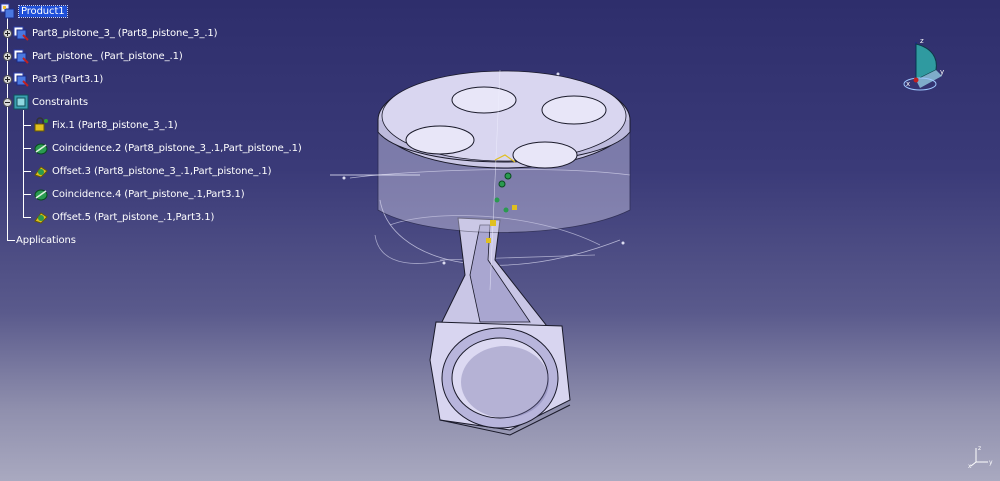 This screenshot has width=1000, height=481. Describe the element at coordinates (21, 102) in the screenshot. I see `constraints-icon` at that location.